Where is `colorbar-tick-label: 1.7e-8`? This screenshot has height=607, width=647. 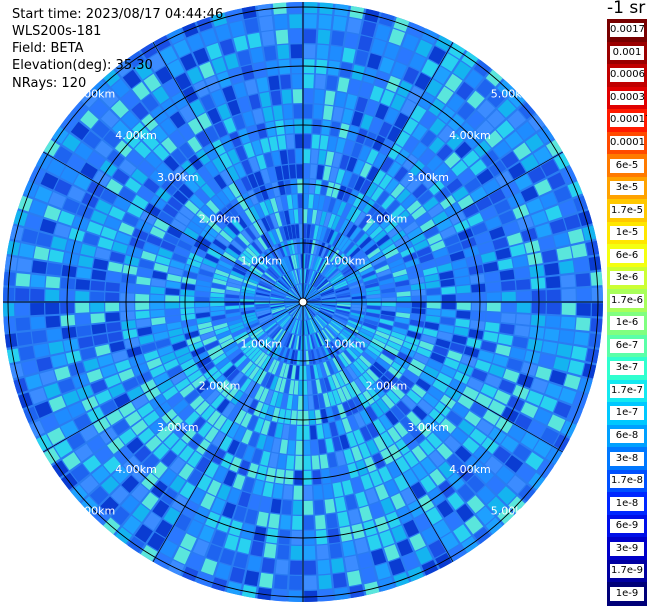 colorbar-tick-label: 1.7e-8 is located at coordinates (627, 481).